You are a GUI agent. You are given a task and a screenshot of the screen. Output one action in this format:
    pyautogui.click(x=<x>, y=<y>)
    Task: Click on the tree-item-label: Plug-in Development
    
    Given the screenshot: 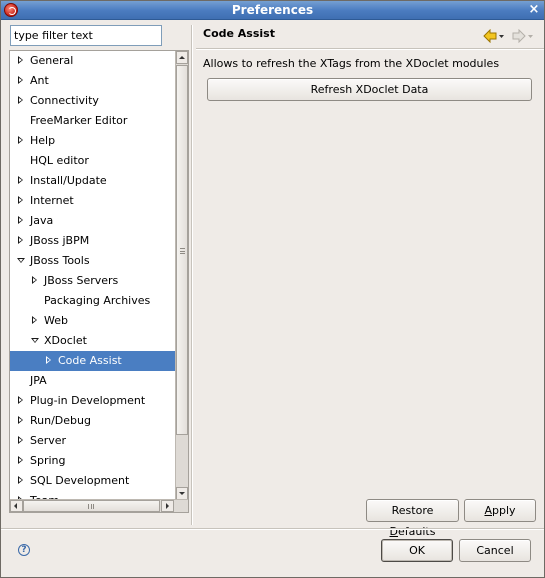 What is the action you would take?
    pyautogui.click(x=88, y=400)
    